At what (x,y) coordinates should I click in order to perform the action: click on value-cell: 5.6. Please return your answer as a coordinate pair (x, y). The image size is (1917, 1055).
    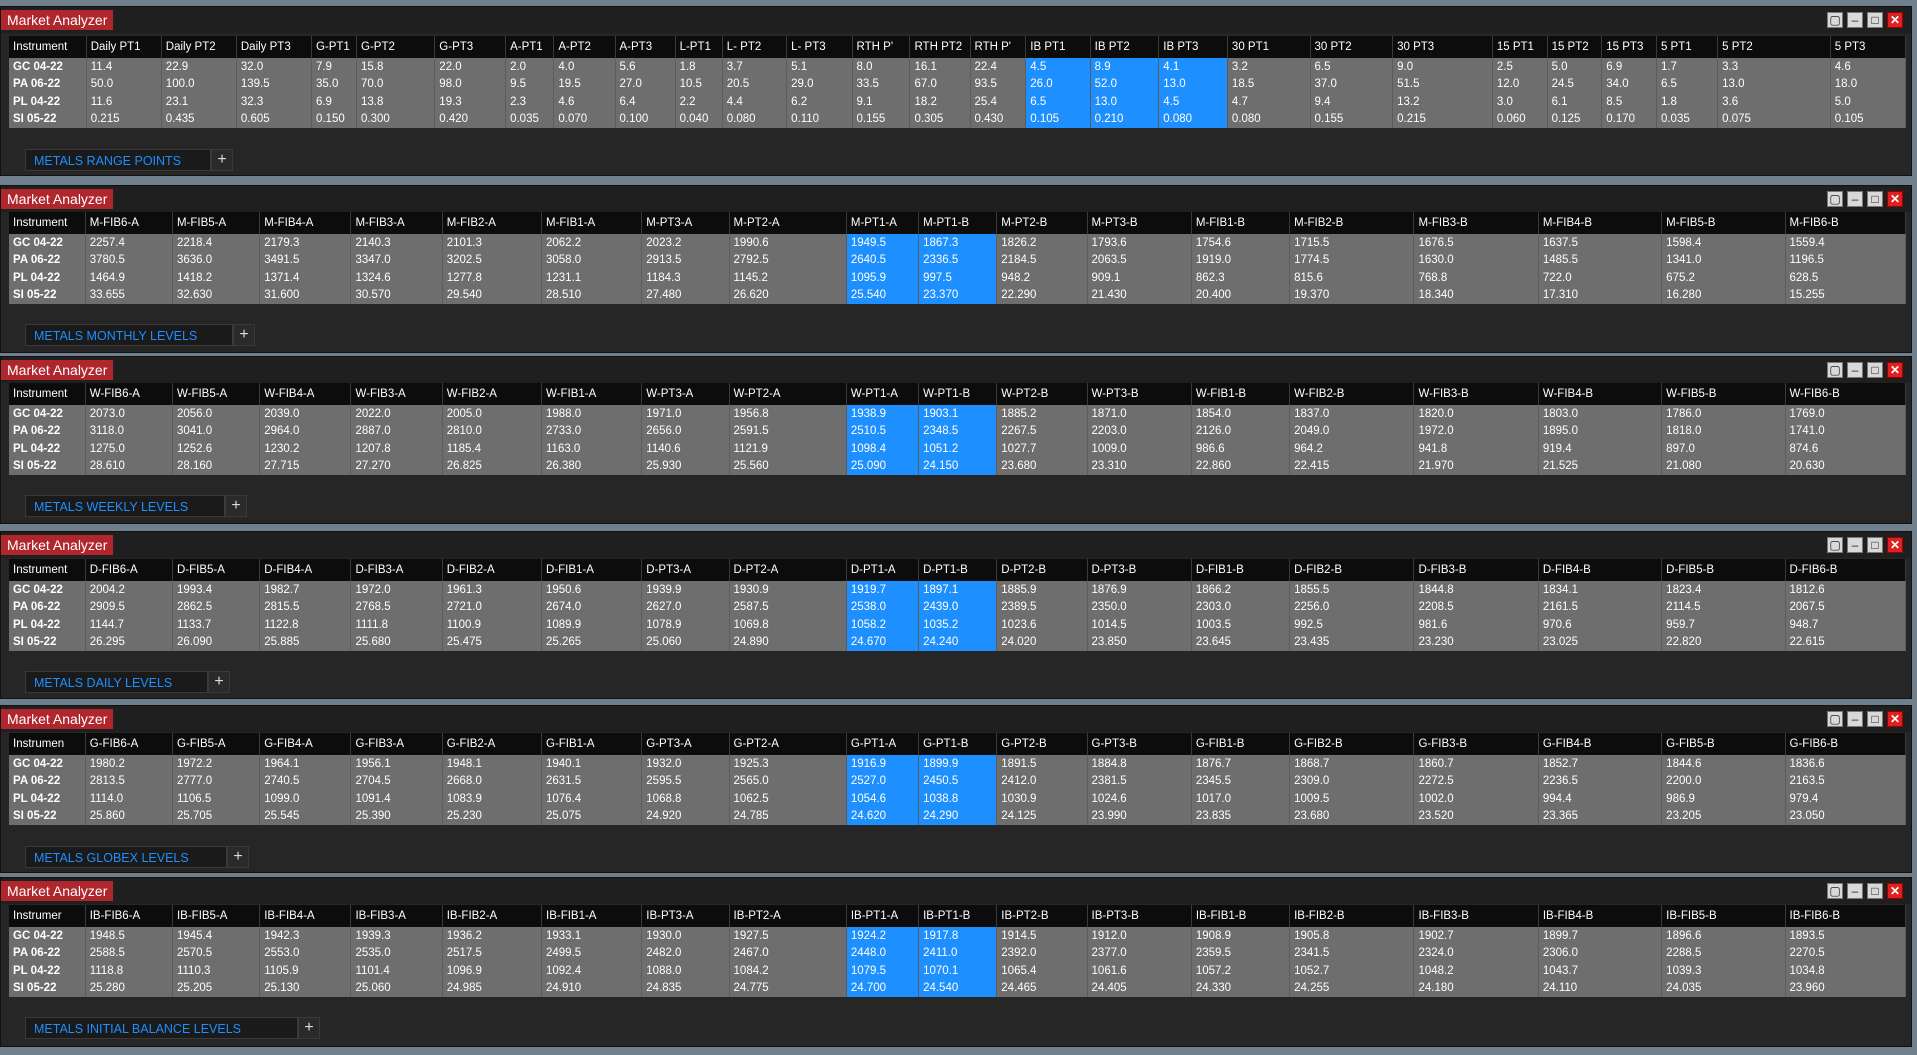
    Looking at the image, I should click on (645, 67).